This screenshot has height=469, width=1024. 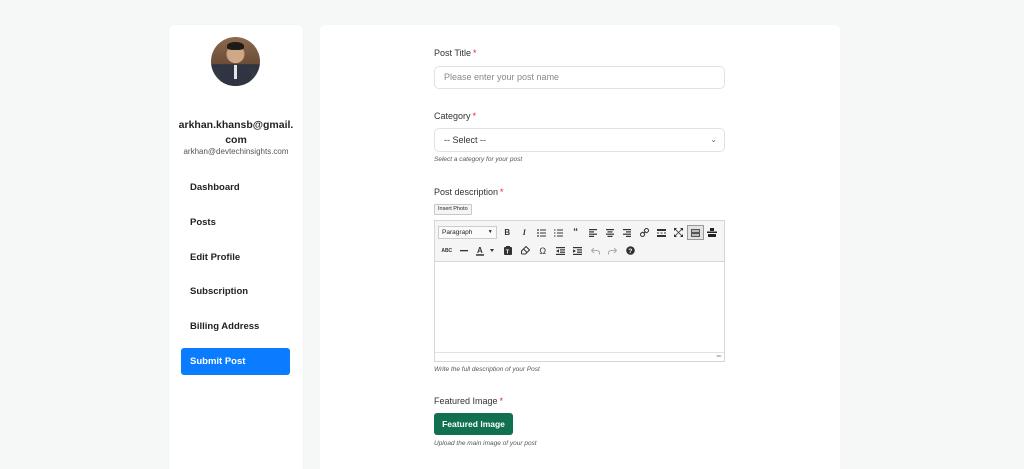 I want to click on insert-photo-button: Insert Photo, so click(x=453, y=209).